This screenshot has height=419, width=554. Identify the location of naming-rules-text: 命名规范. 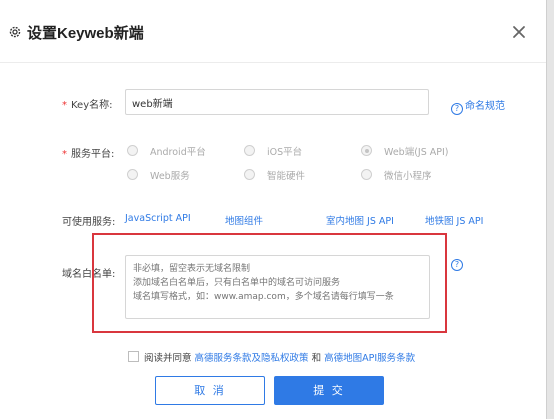
(485, 106).